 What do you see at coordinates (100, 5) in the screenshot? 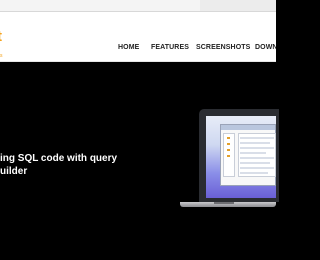
I see `browser-tab` at bounding box center [100, 5].